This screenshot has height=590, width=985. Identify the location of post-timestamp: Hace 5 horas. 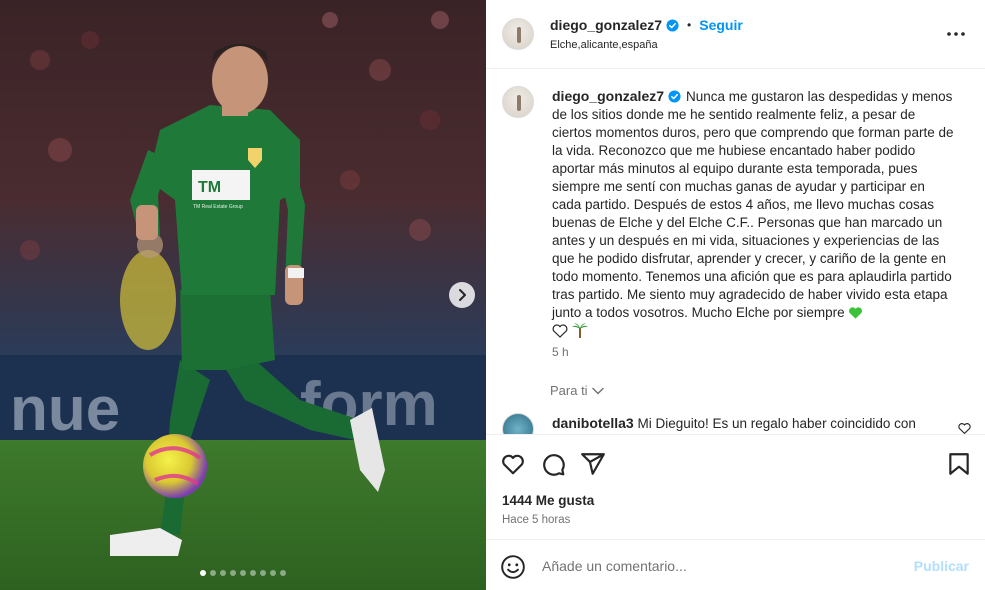
(536, 520).